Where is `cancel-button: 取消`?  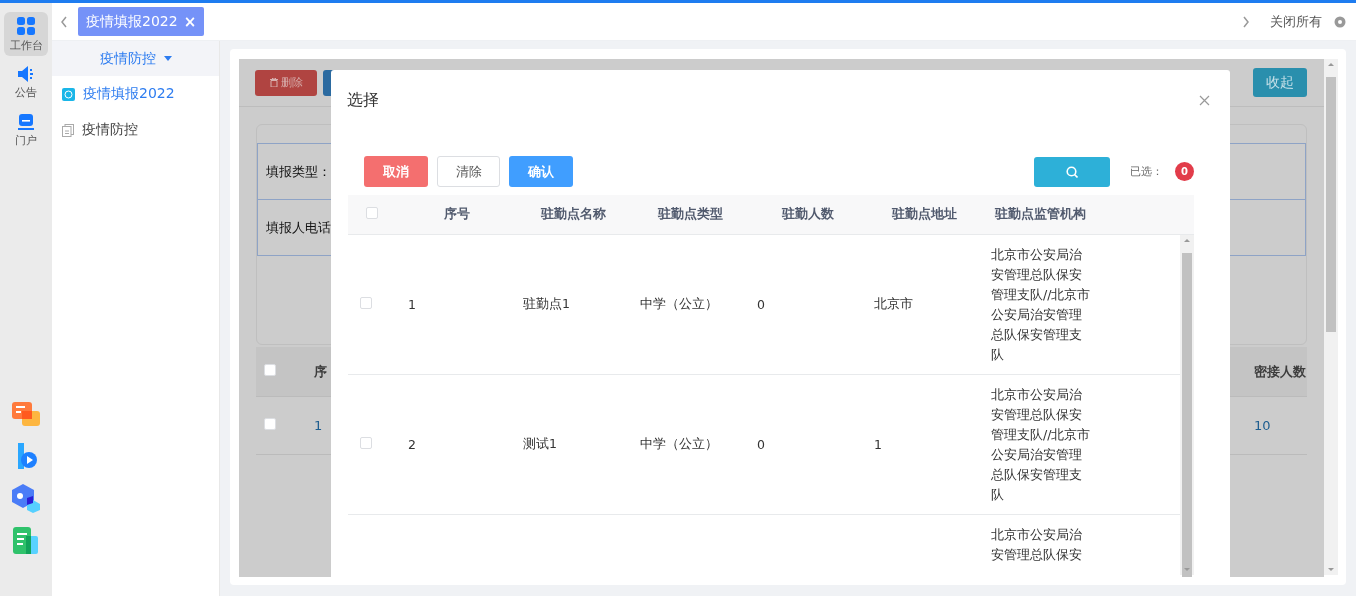
cancel-button: 取消 is located at coordinates (396, 171).